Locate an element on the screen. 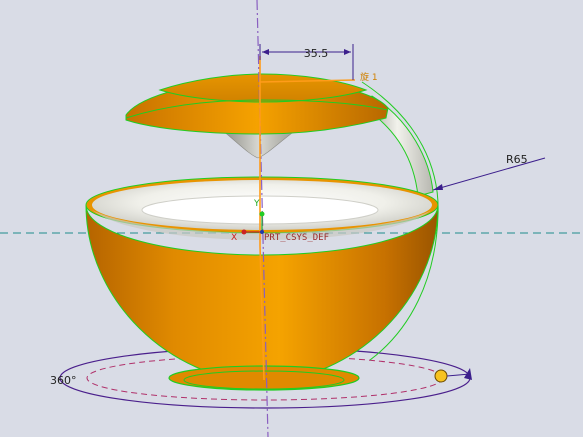 This screenshot has width=583, height=437. dimension-revolve-angle: 360° is located at coordinates (63, 380).